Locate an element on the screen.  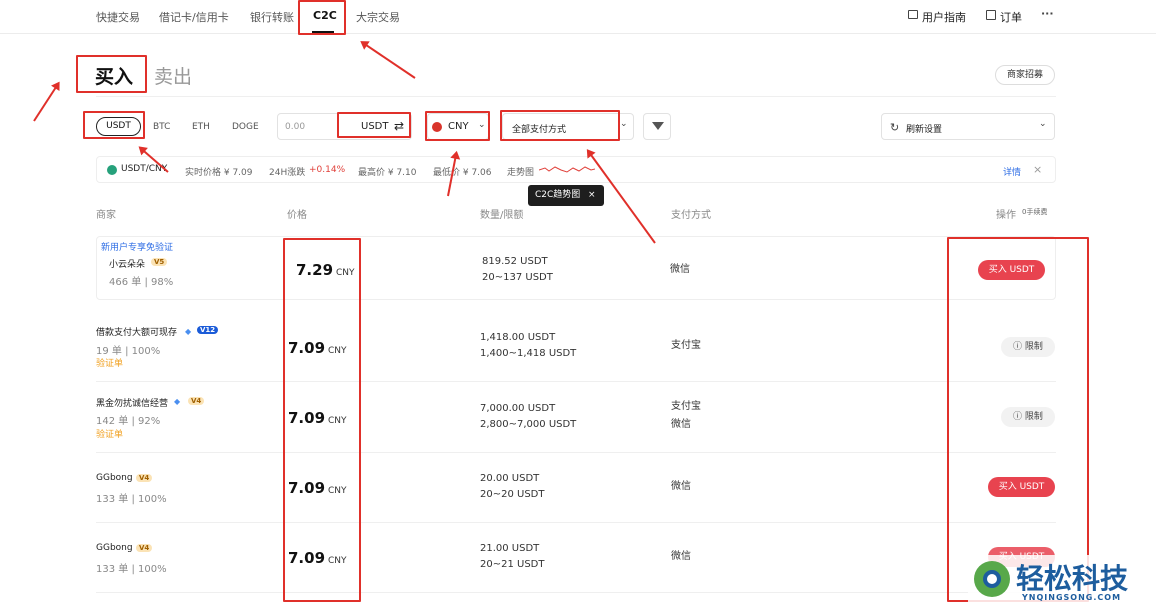
filter-icon is located at coordinates (658, 126).